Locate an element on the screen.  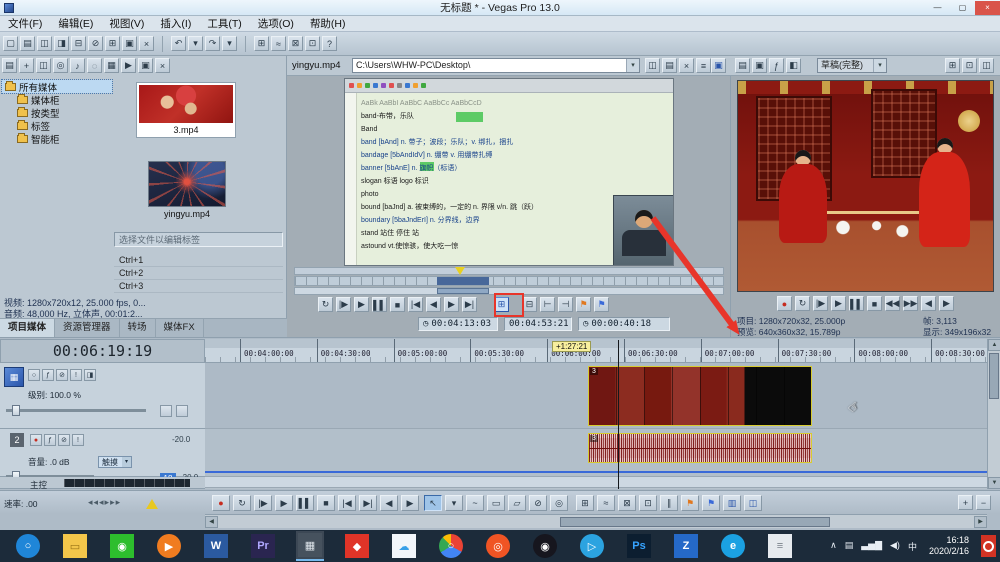
lock-envelopes: ⊠ is located at coordinates (295, 43).